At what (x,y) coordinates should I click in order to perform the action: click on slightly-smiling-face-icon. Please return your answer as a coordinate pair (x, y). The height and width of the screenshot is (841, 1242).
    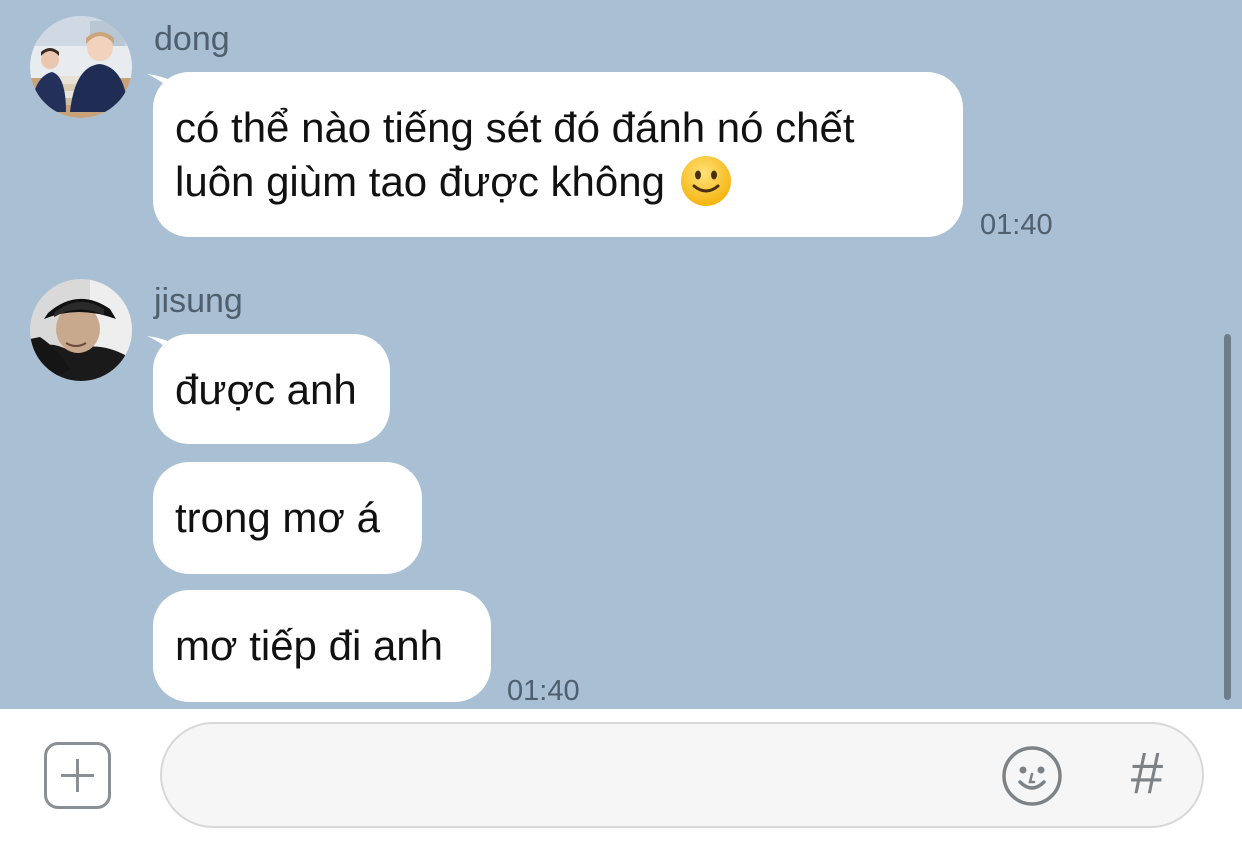
    Looking at the image, I should click on (705, 180).